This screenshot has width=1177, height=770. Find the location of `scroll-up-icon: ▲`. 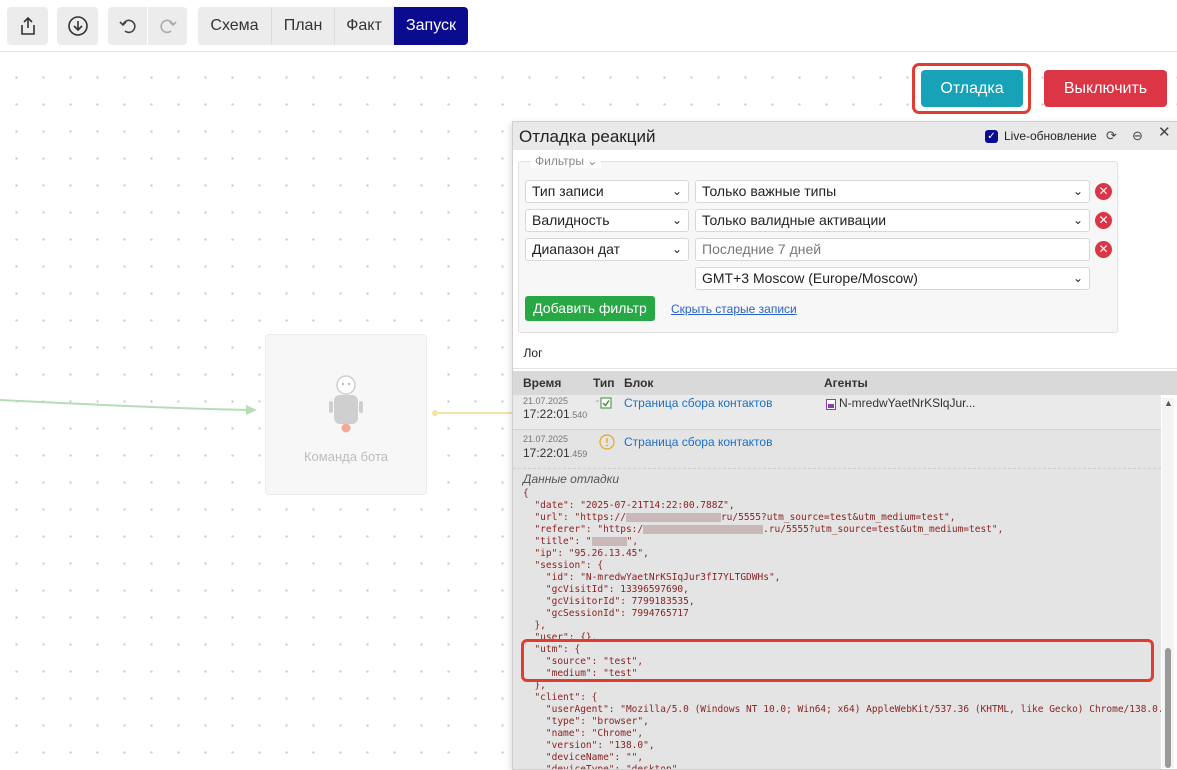

scroll-up-icon: ▲ is located at coordinates (1168, 403).